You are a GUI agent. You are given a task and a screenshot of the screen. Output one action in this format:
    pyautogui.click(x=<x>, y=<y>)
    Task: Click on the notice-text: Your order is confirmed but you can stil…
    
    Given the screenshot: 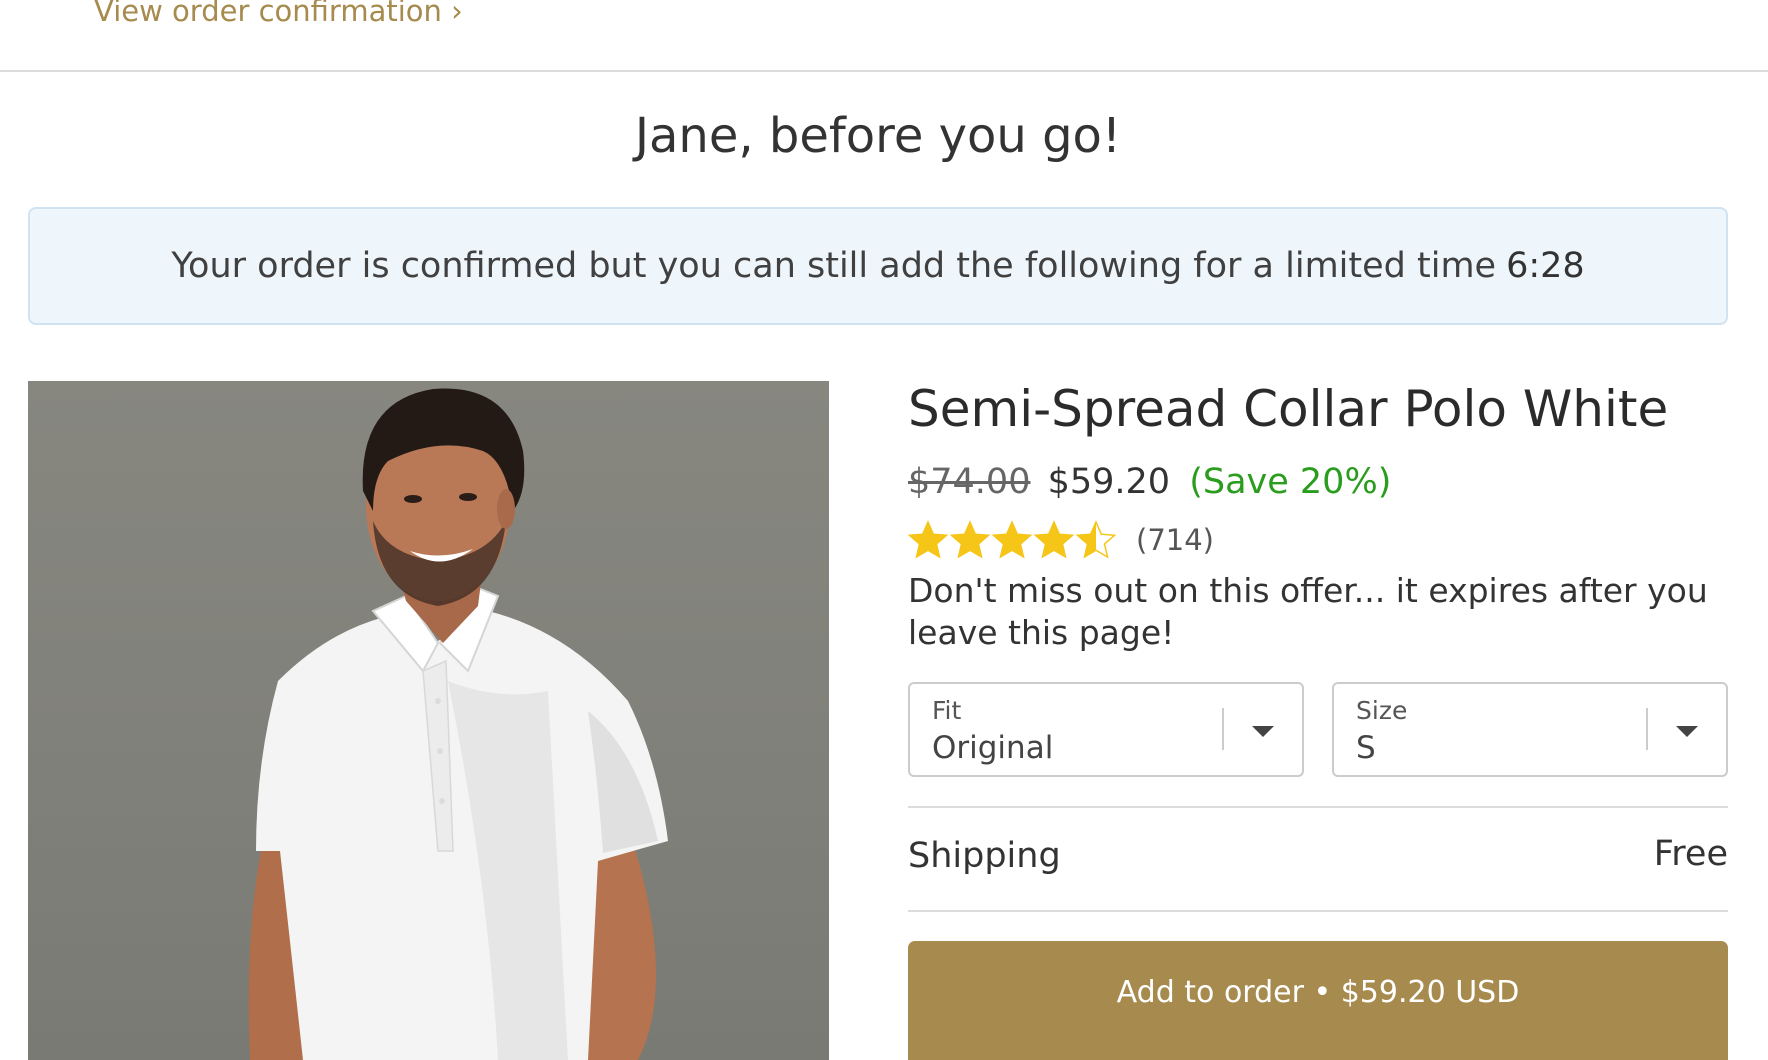 What is the action you would take?
    pyautogui.click(x=834, y=266)
    